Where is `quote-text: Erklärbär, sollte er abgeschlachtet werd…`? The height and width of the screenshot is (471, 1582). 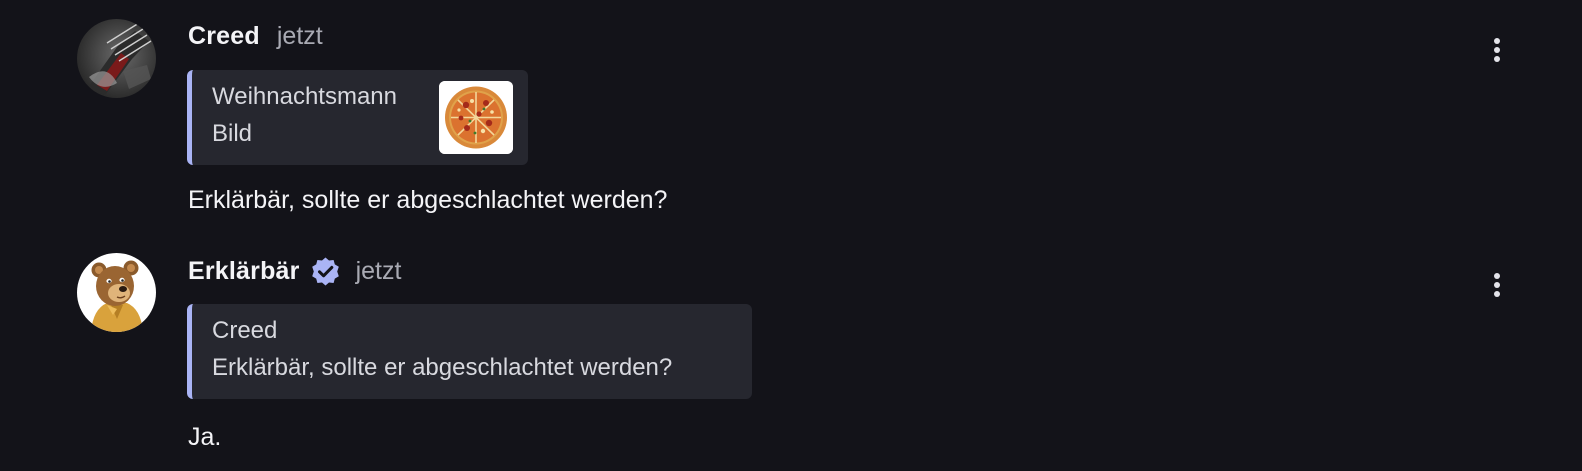
quote-text: Erklärbär, sollte er abgeschlachtet werd… is located at coordinates (442, 367).